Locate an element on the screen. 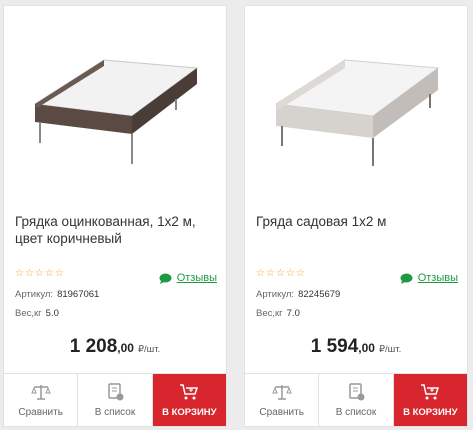 This screenshot has height=430, width=473. price: 1 208,00 ₽/шт. is located at coordinates (115, 347).